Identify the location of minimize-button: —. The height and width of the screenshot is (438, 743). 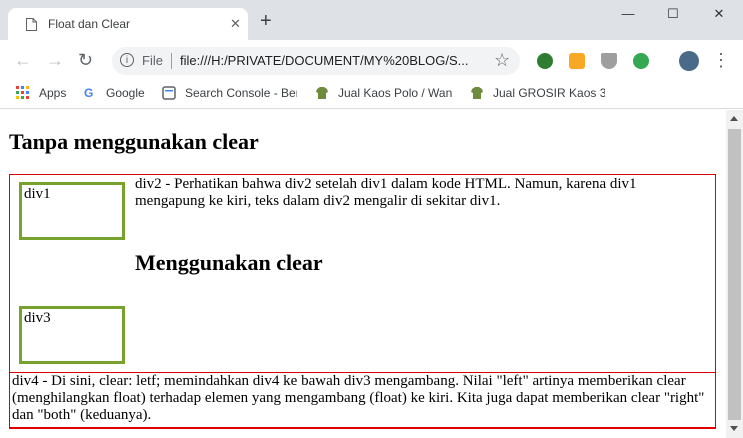
(628, 16).